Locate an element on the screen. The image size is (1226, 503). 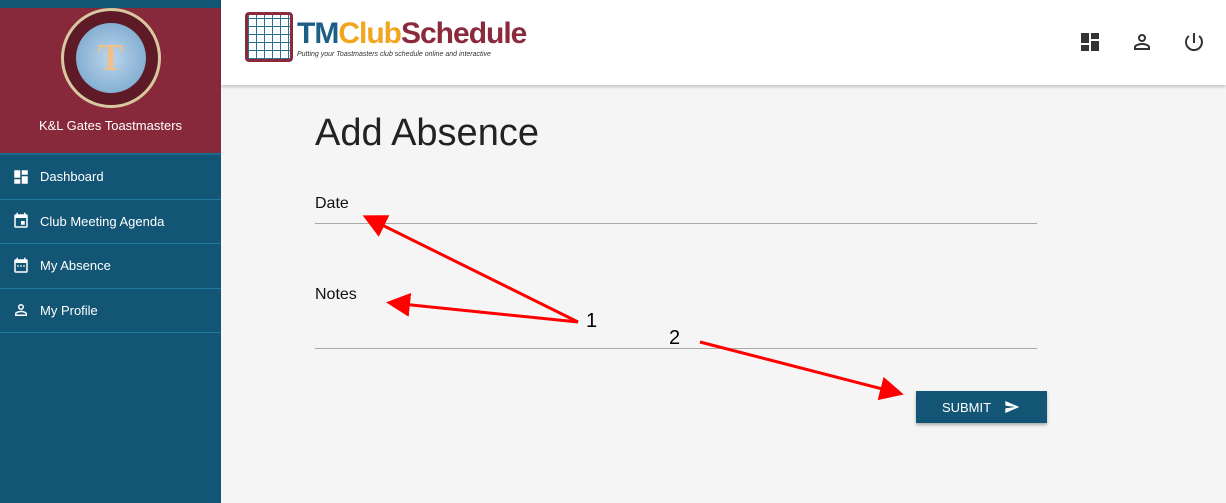
sidebar-item-label: My Absence is located at coordinates (75, 266).